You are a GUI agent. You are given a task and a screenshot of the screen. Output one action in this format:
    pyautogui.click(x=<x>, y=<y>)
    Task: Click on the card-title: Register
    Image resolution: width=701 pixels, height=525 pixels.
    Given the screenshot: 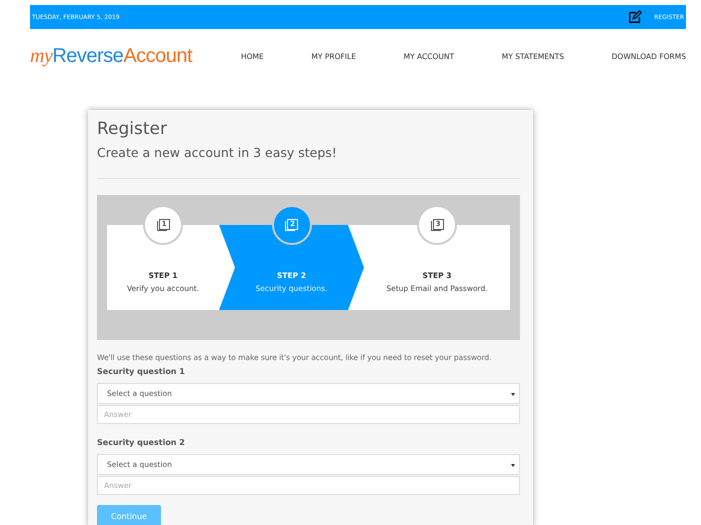 What is the action you would take?
    pyautogui.click(x=132, y=129)
    